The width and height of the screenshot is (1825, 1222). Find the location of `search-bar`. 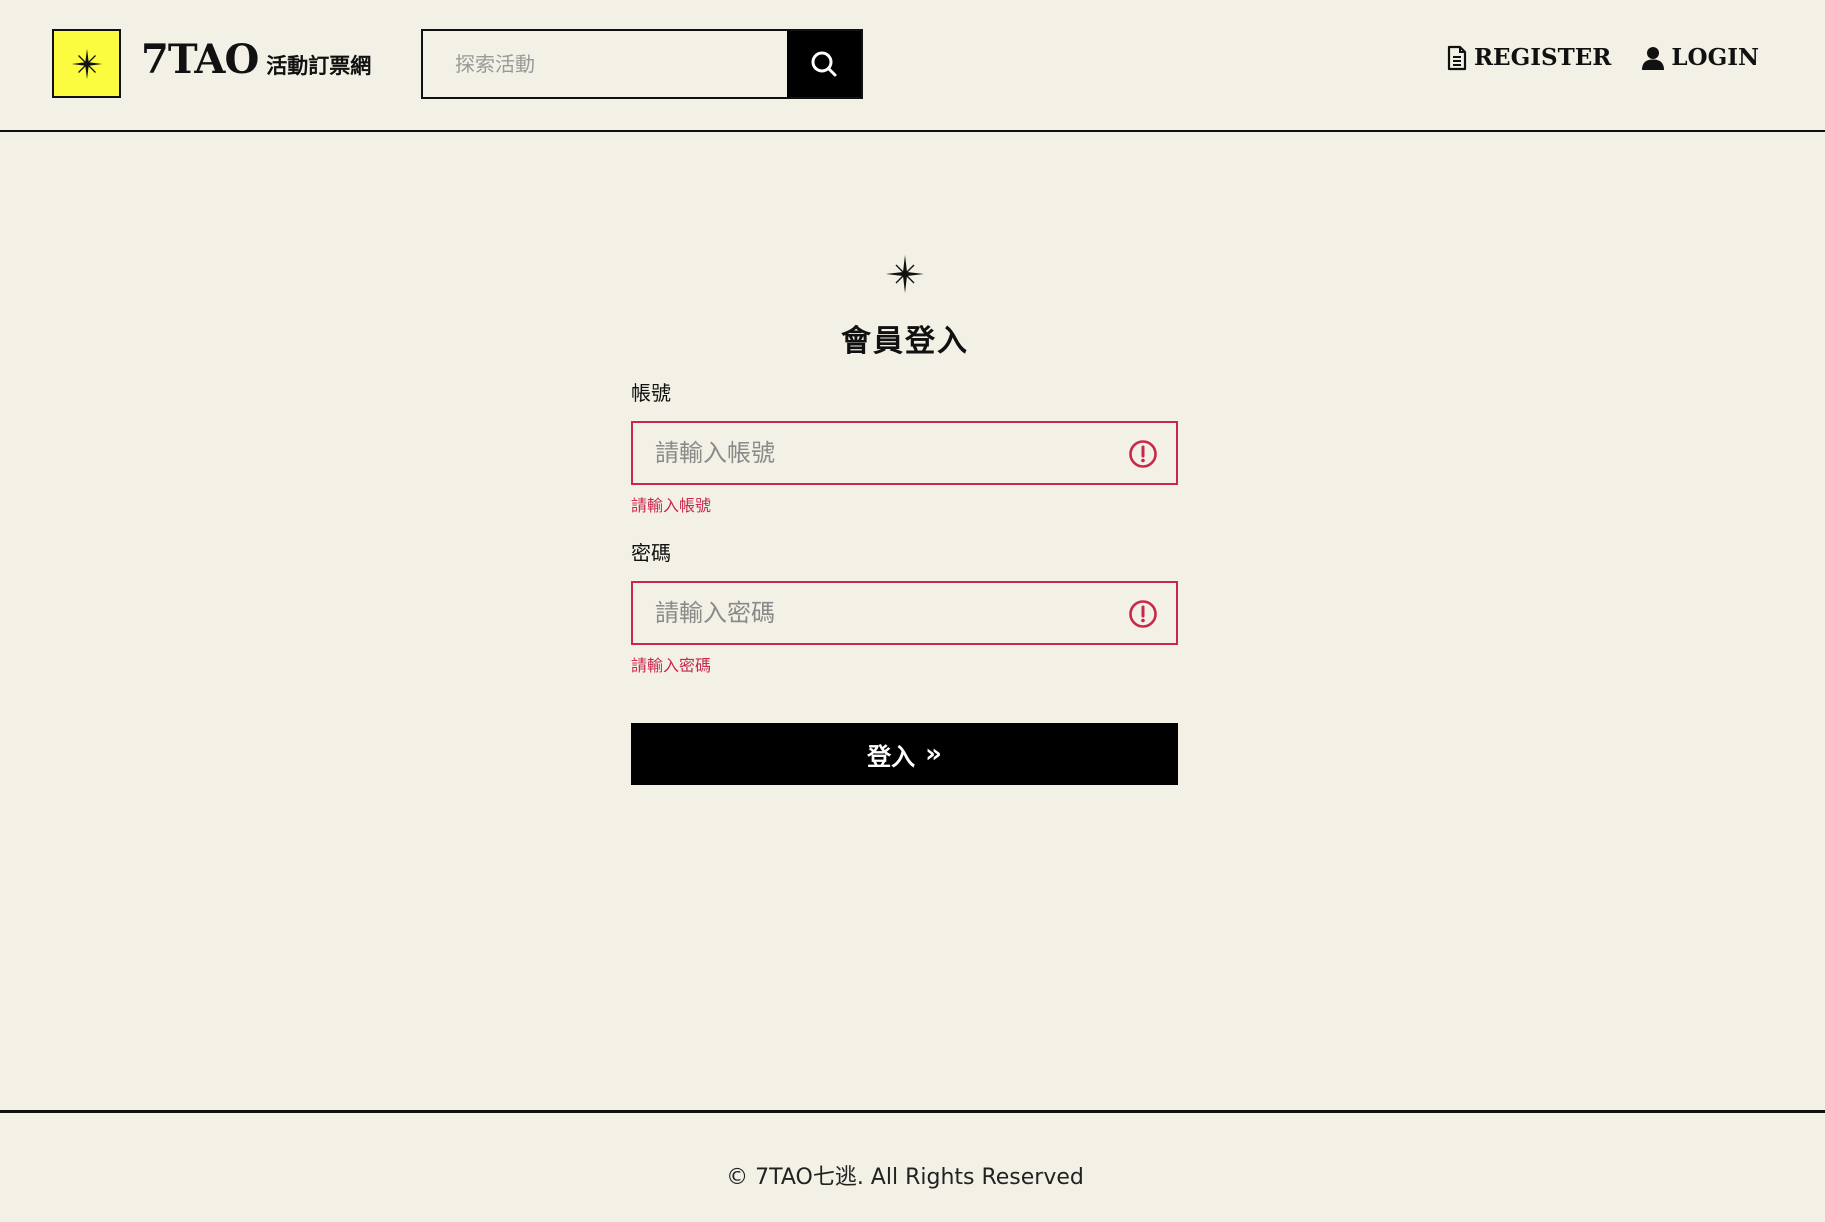

search-bar is located at coordinates (642, 64).